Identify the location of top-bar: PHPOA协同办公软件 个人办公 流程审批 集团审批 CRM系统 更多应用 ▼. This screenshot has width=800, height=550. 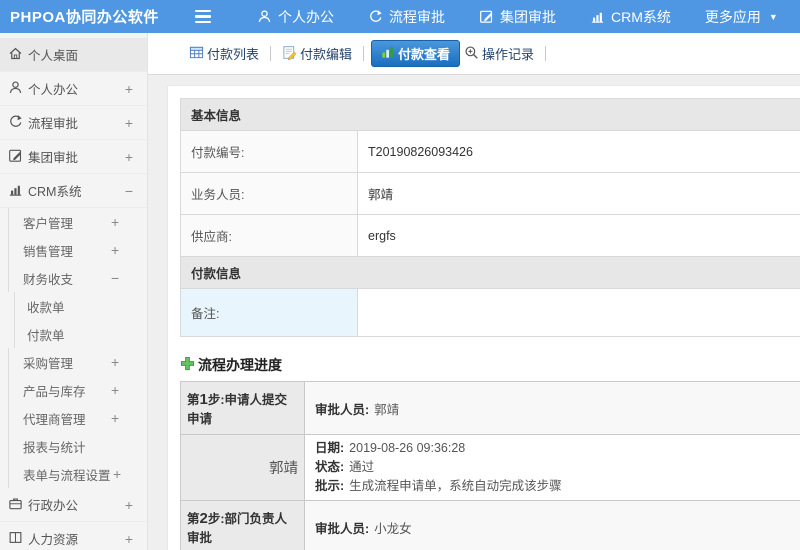
(400, 16).